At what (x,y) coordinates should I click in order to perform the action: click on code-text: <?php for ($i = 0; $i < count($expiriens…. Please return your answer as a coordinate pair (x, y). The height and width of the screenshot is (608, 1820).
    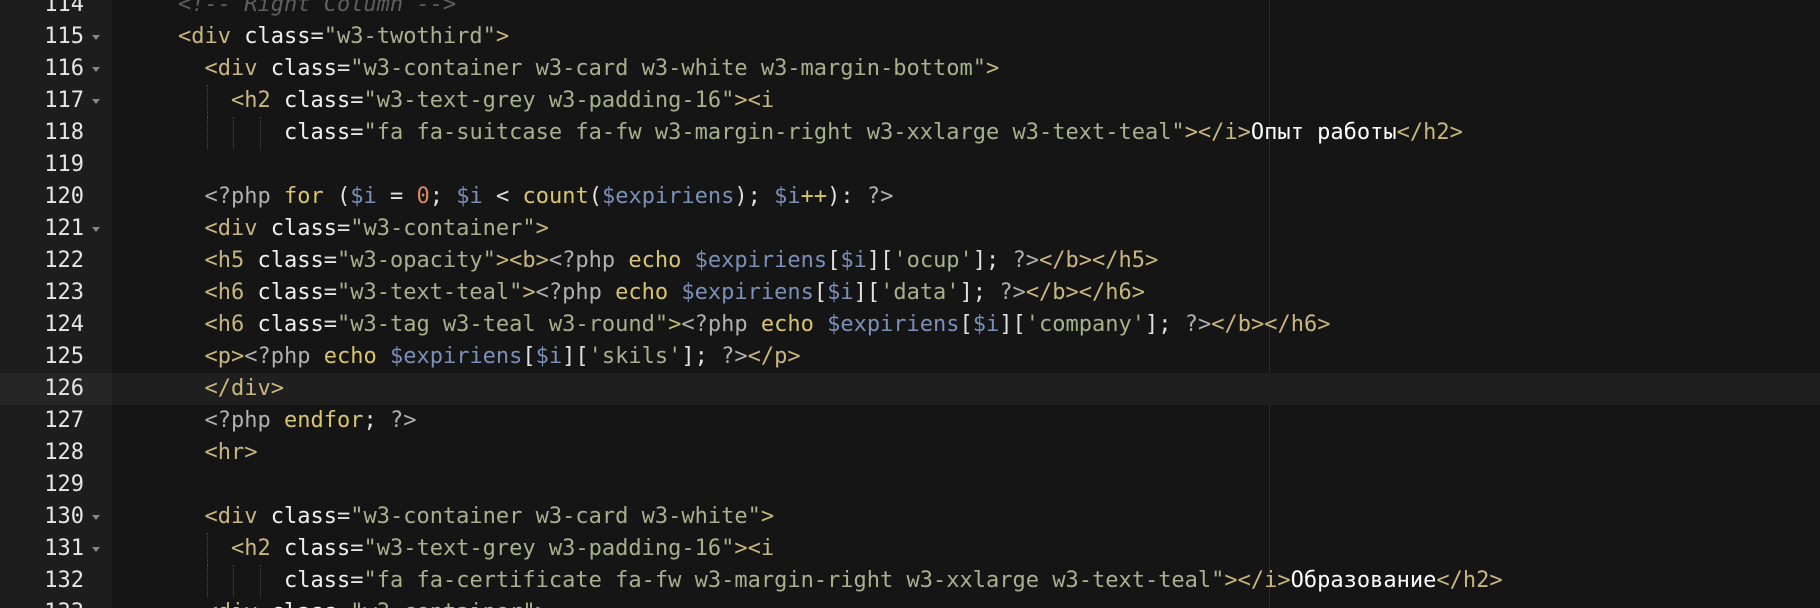
    Looking at the image, I should click on (549, 197).